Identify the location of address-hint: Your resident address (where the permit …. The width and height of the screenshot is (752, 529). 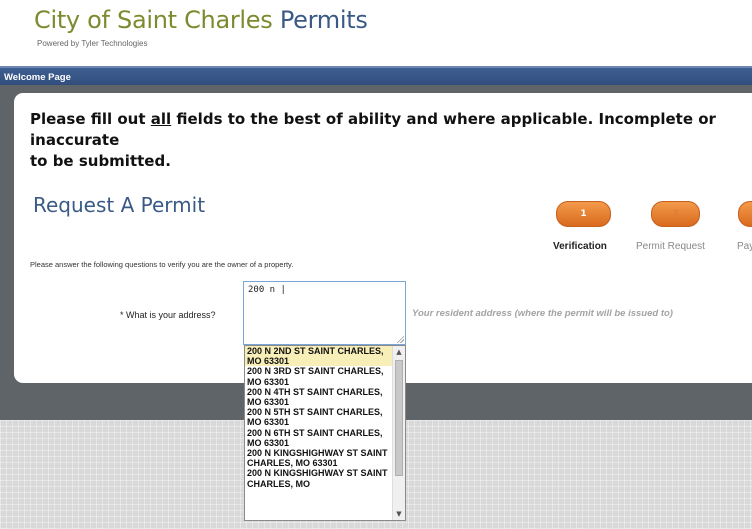
(542, 313).